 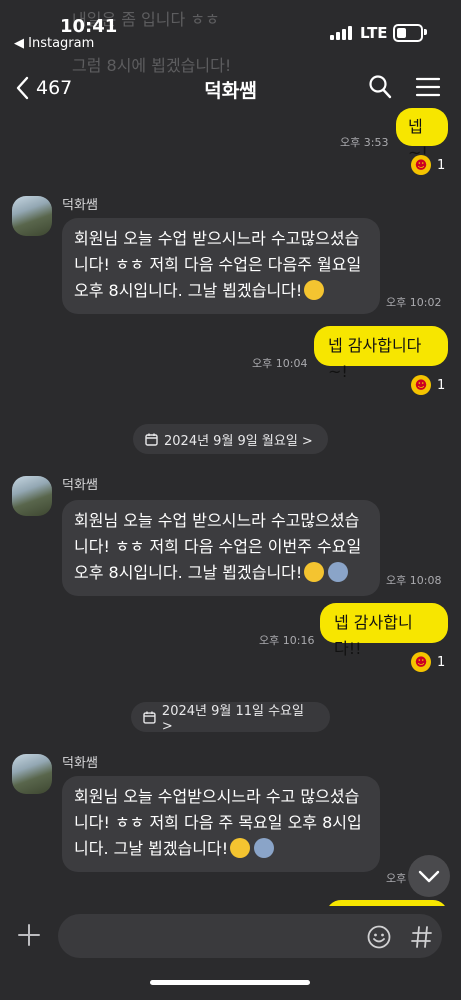 What do you see at coordinates (54, 88) in the screenshot?
I see `unread-count: 467` at bounding box center [54, 88].